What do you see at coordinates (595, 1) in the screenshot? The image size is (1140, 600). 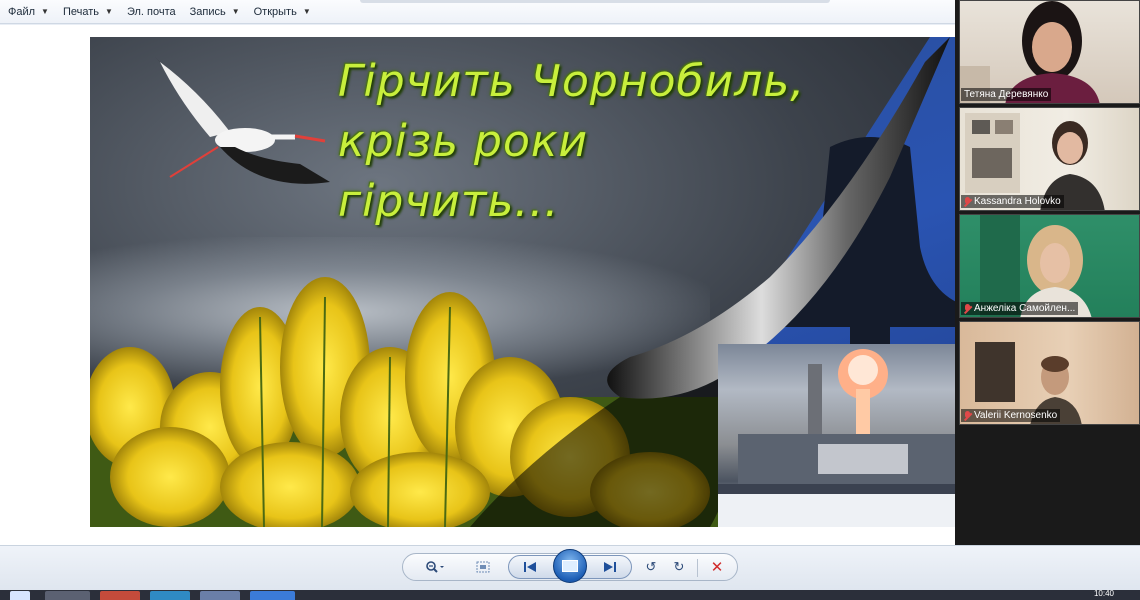 I see `title-bar-edge` at bounding box center [595, 1].